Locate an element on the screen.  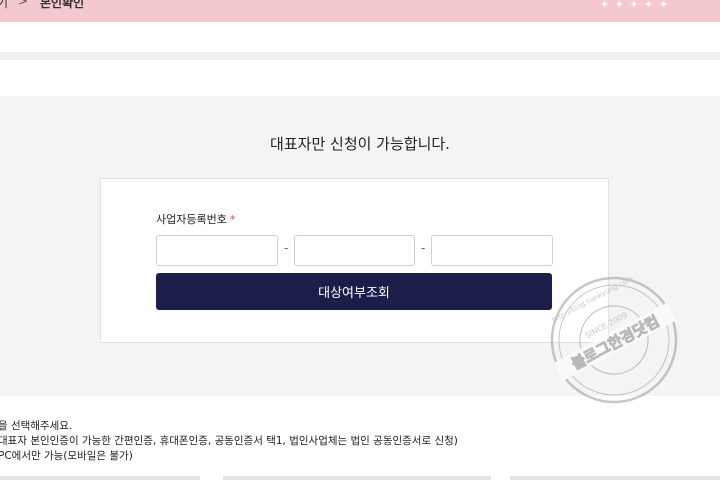
breadcrumb-current-item: 본인확인 is located at coordinates (62, 5).